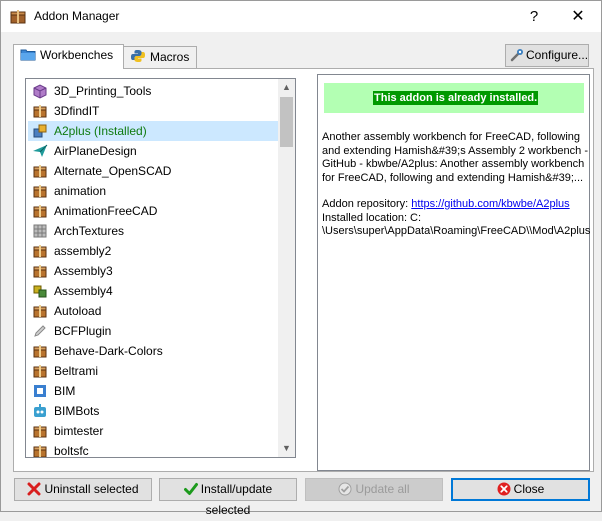  What do you see at coordinates (190, 489) in the screenshot?
I see `green-check-icon` at bounding box center [190, 489].